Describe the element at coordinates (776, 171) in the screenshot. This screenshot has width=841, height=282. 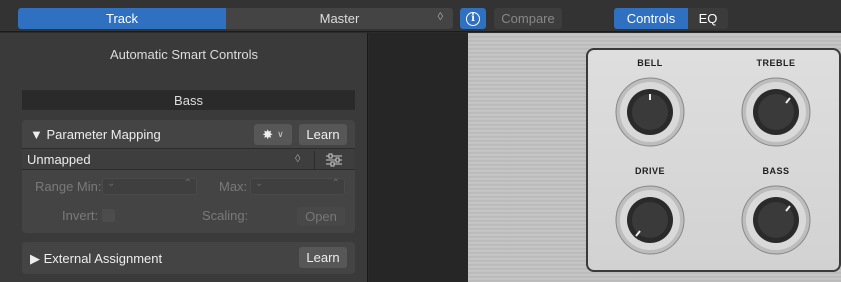
I see `knob-label-bass: BASS` at that location.